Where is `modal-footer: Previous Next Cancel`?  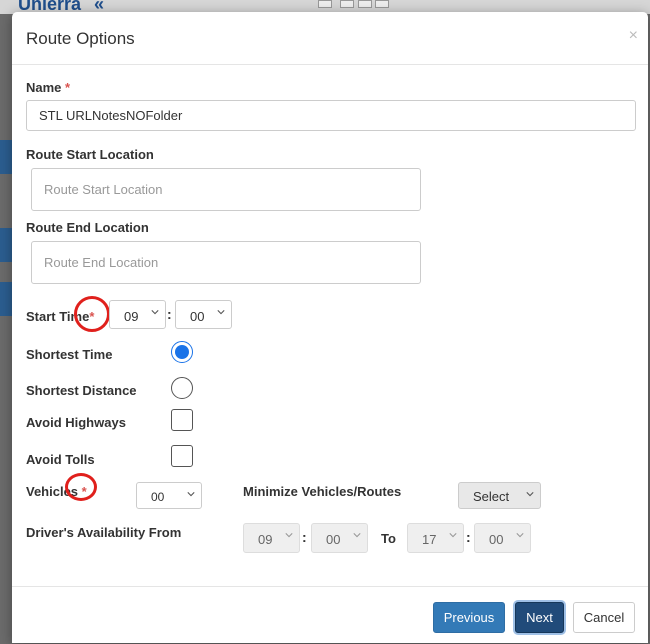 modal-footer: Previous Next Cancel is located at coordinates (330, 615).